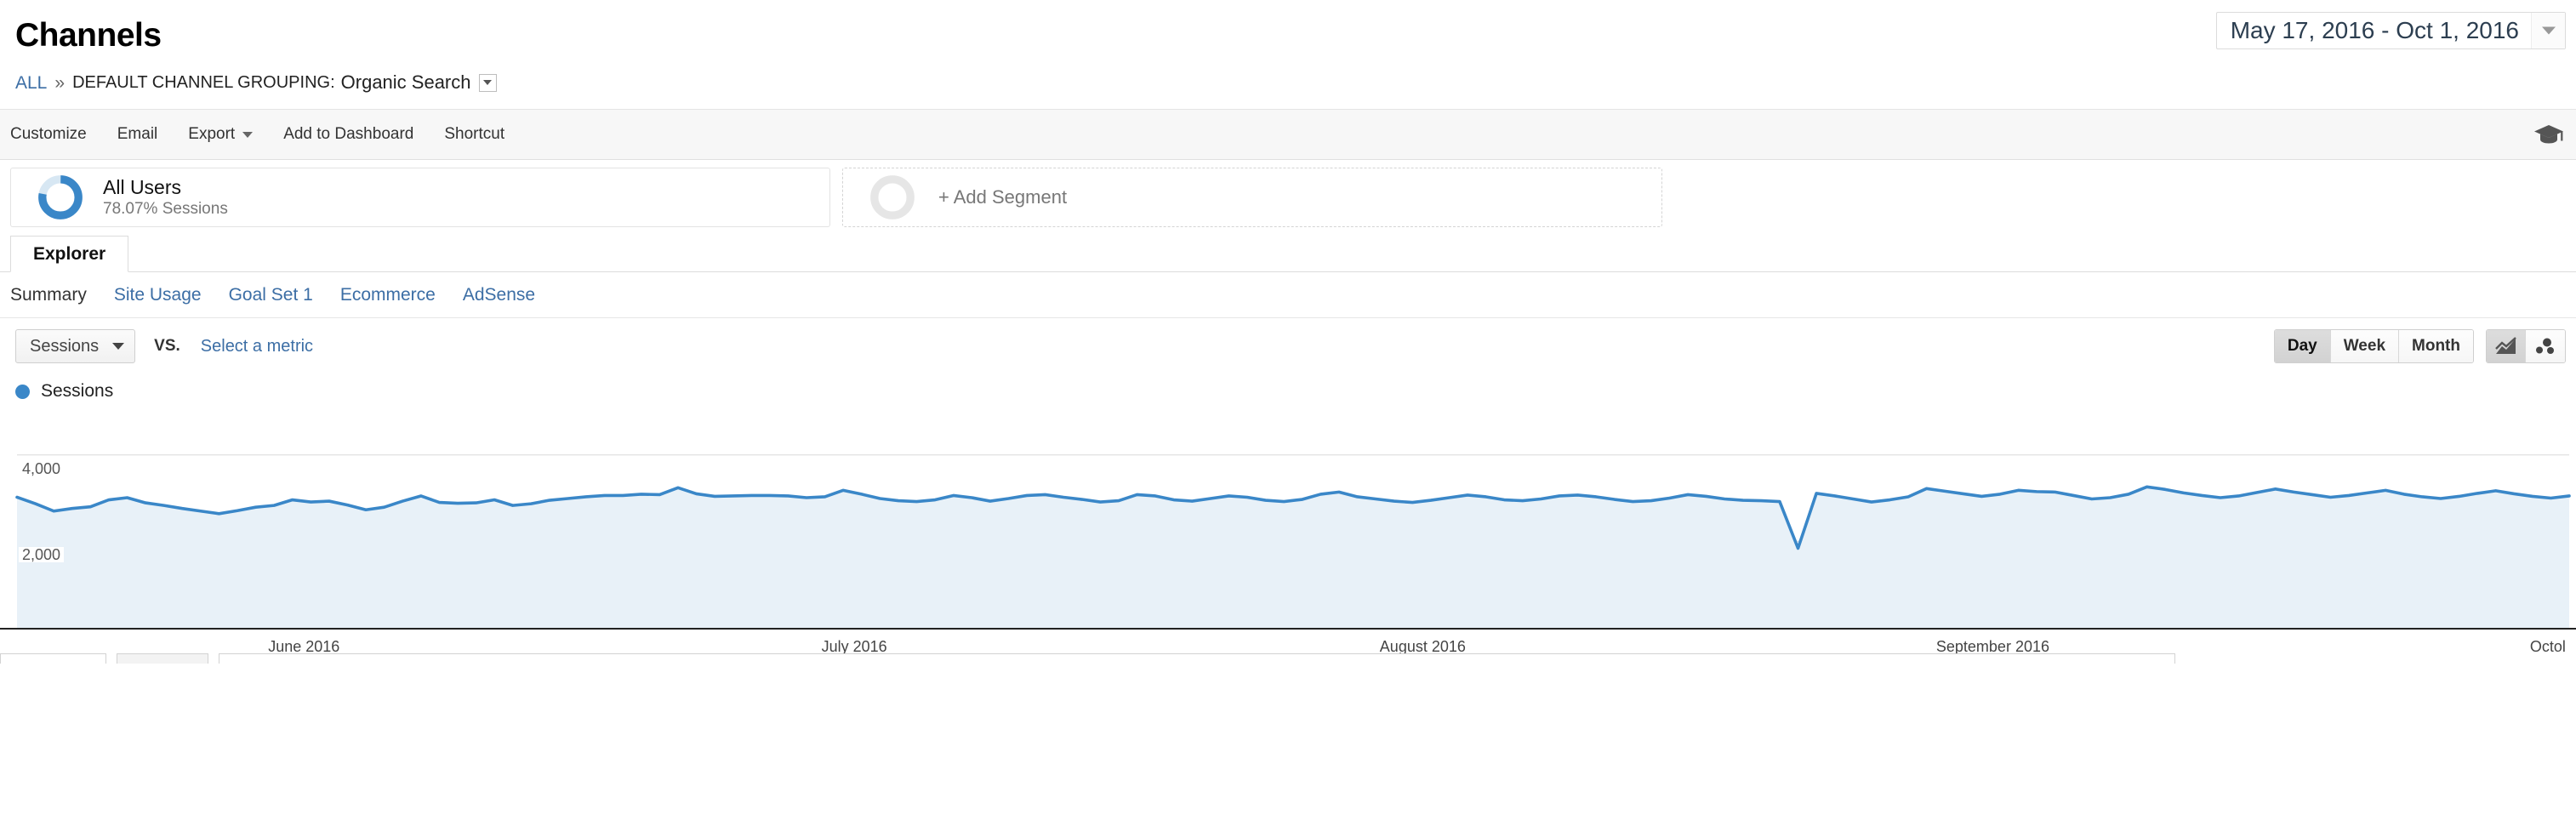 The image size is (2576, 815). What do you see at coordinates (2507, 346) in the screenshot?
I see `line-chart-icon` at bounding box center [2507, 346].